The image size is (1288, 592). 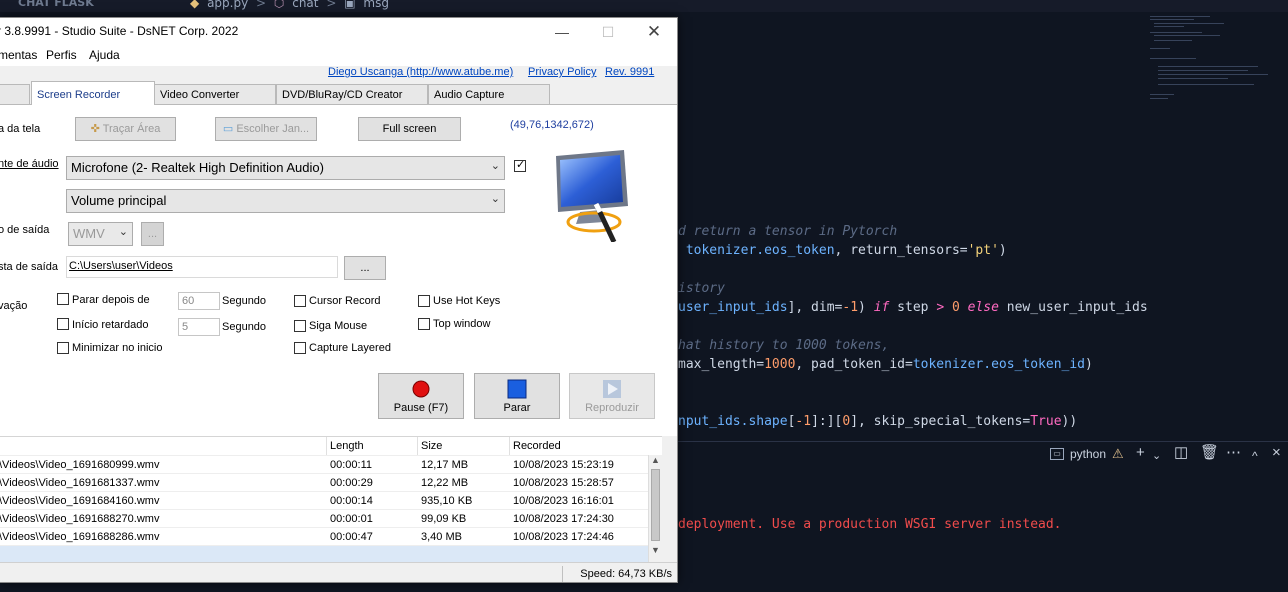 What do you see at coordinates (654, 32) in the screenshot?
I see `close-button: ✕` at bounding box center [654, 32].